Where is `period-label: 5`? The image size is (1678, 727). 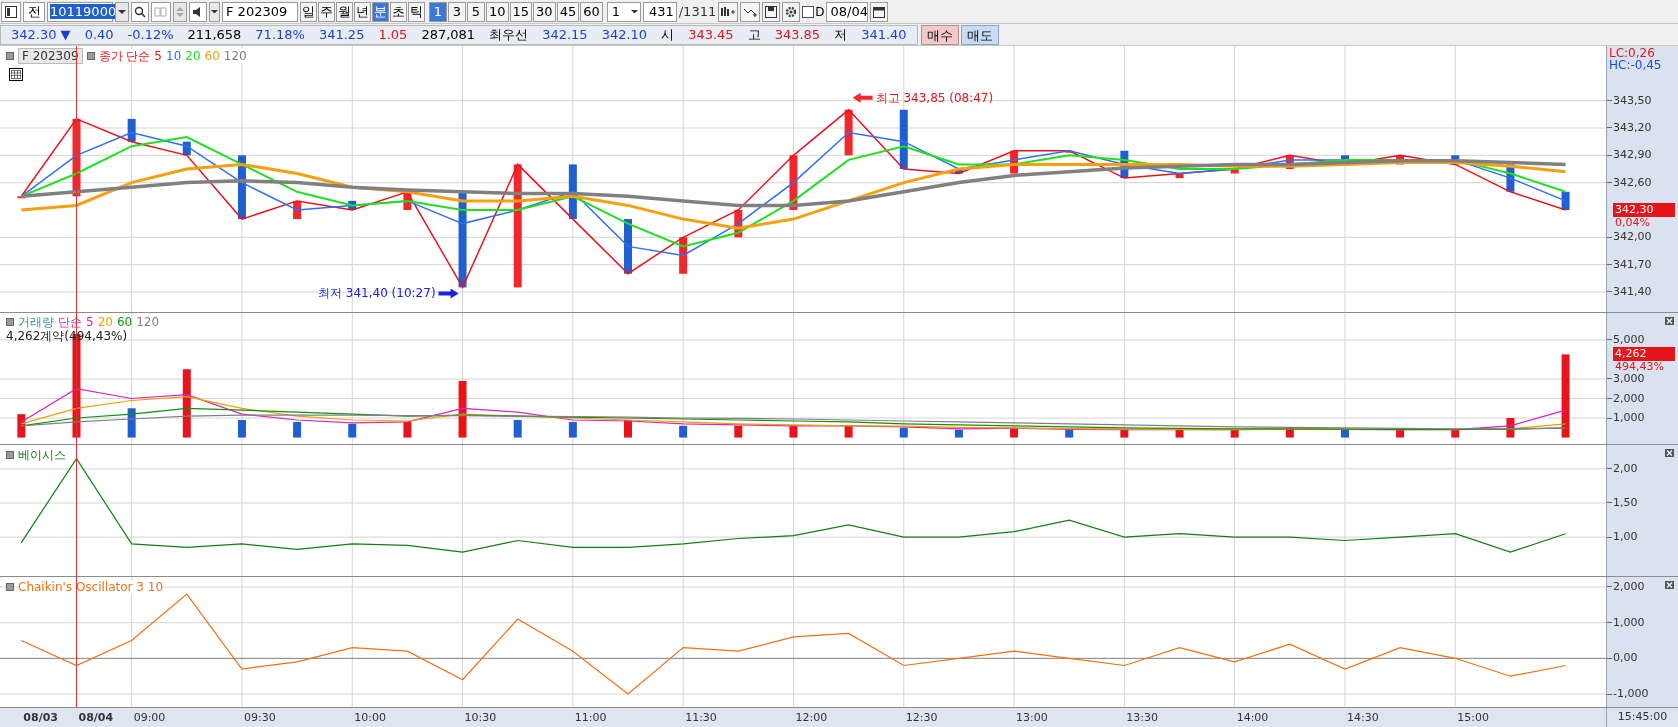 period-label: 5 is located at coordinates (90, 322).